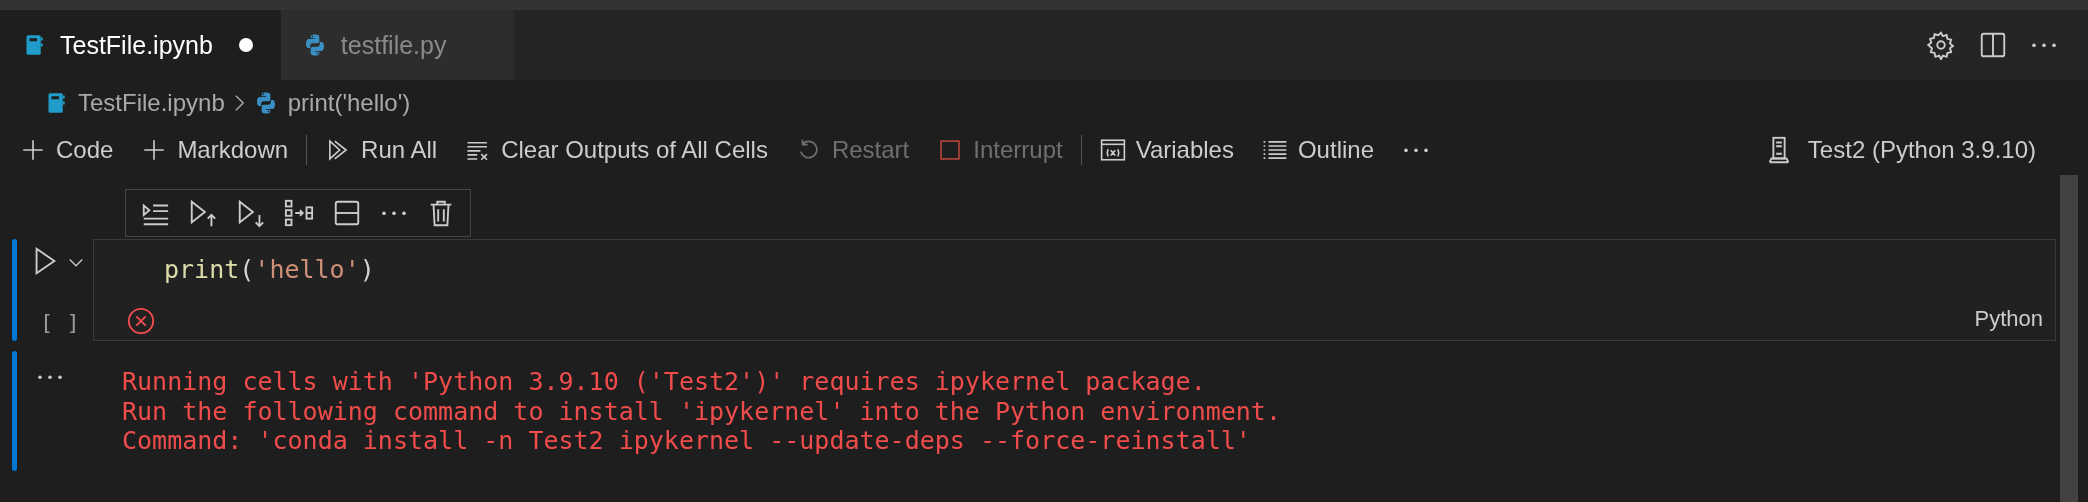 The height and width of the screenshot is (502, 2088). What do you see at coordinates (2008, 319) in the screenshot?
I see `language-label: Python` at bounding box center [2008, 319].